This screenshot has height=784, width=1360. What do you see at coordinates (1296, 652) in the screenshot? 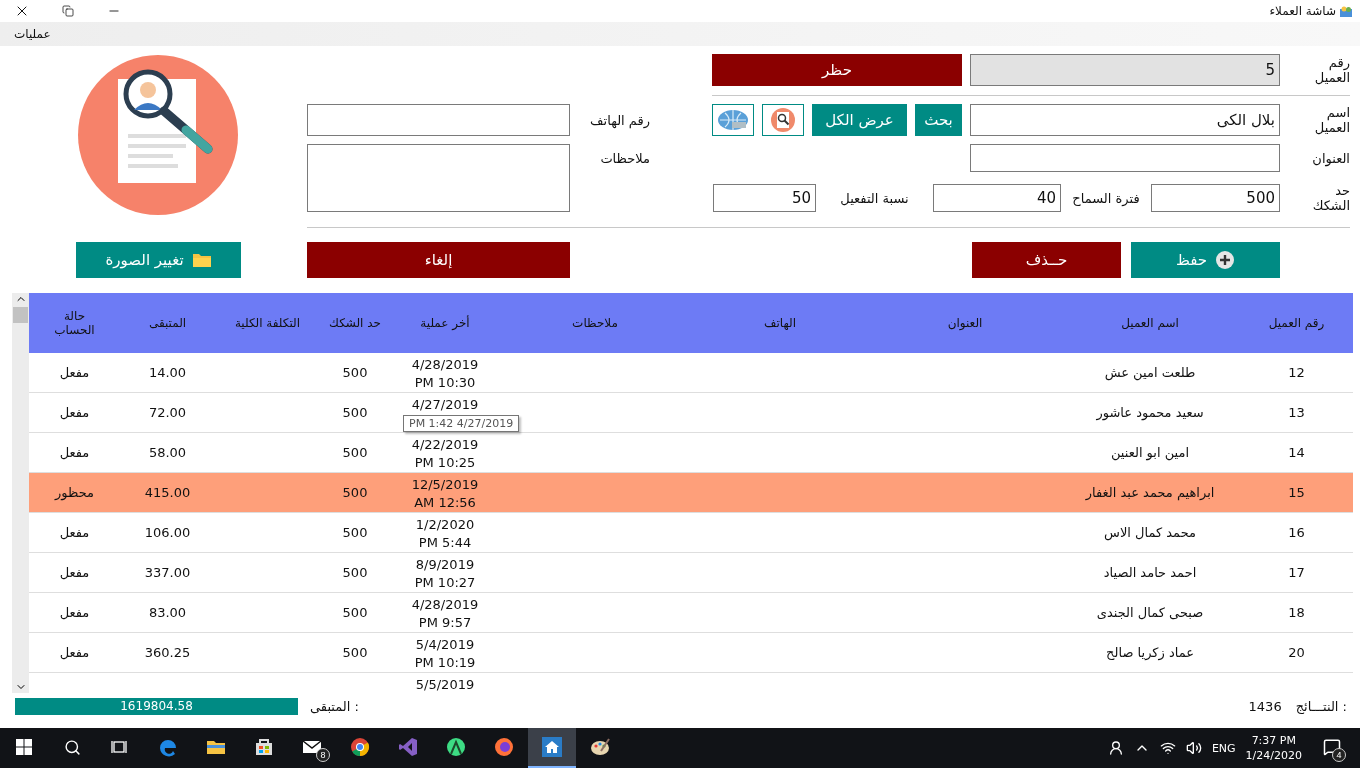
I see `table-cell: 20` at bounding box center [1296, 652].